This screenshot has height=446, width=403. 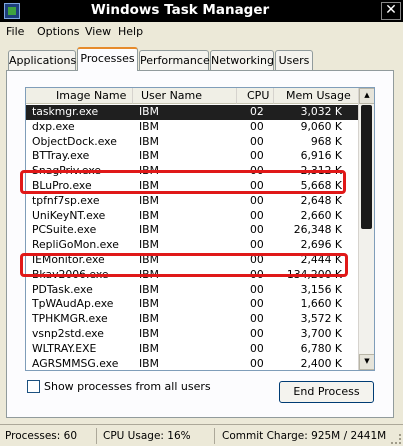 What do you see at coordinates (192, 230) in the screenshot?
I see `process-row: PCSuite.exe IBM 00 26,348 K` at bounding box center [192, 230].